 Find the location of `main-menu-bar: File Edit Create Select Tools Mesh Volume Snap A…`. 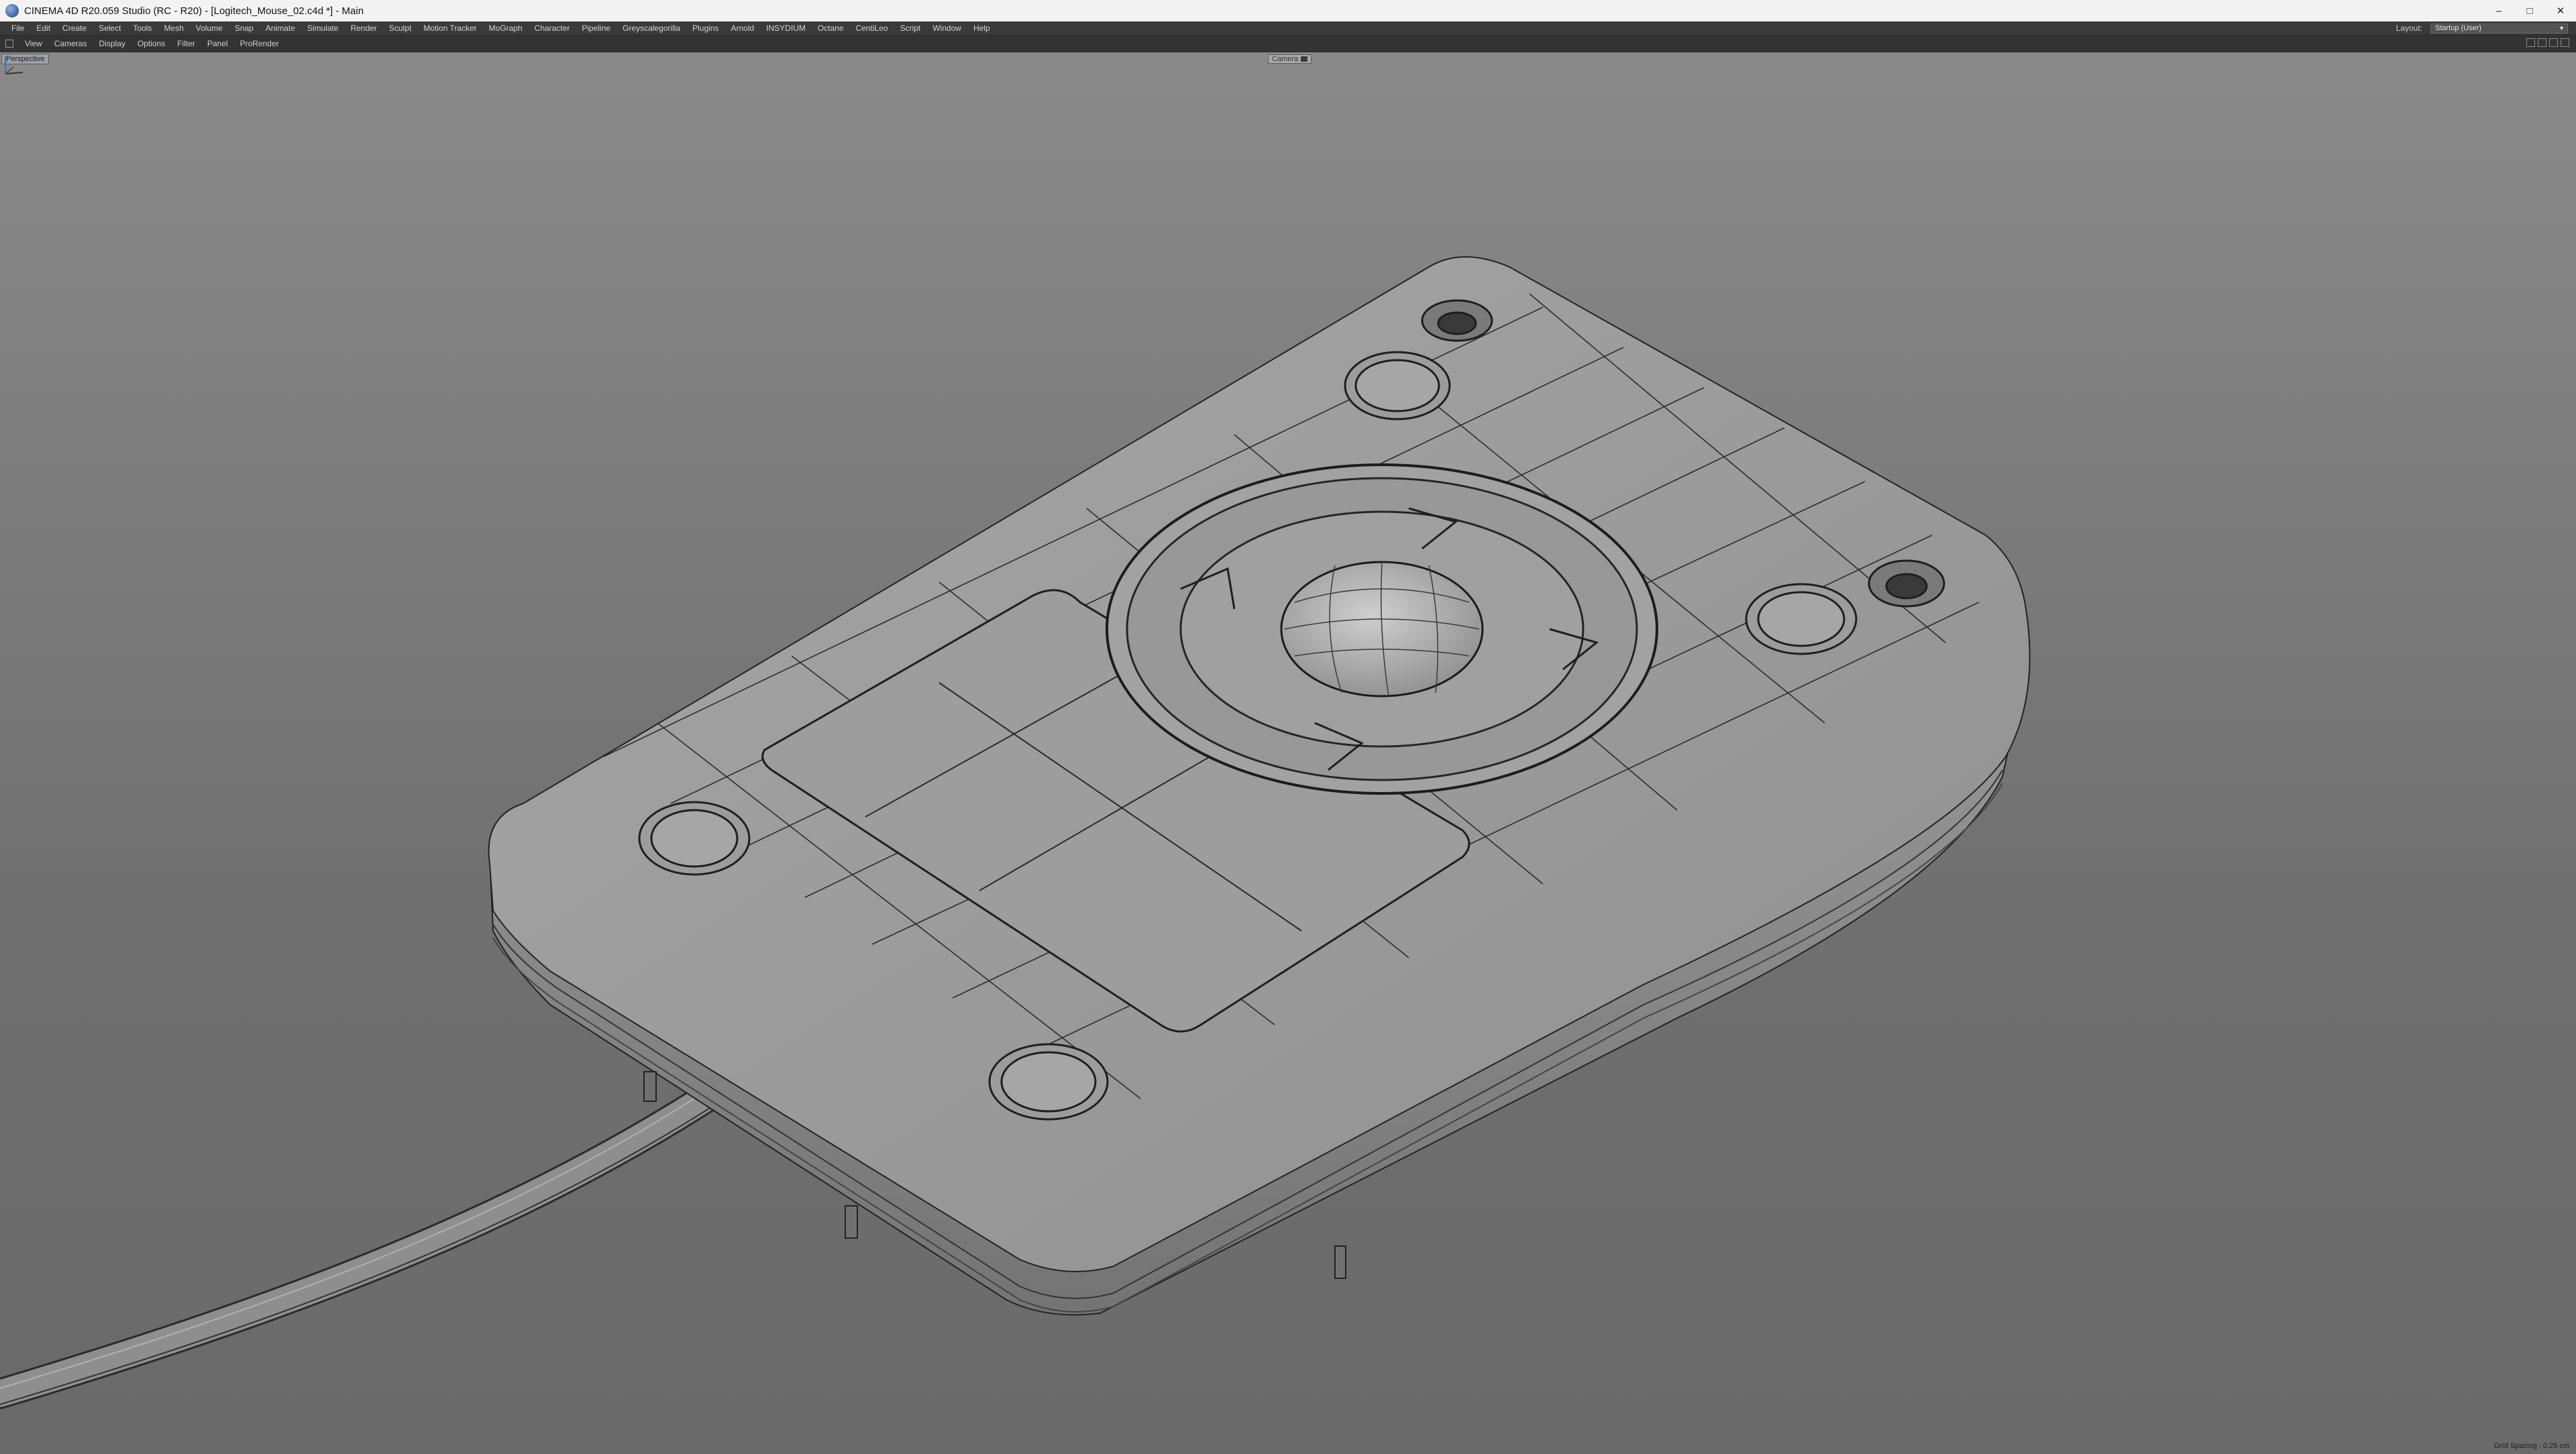

main-menu-bar: File Edit Create Select Tools Mesh Volume Snap A… is located at coordinates (1288, 28).